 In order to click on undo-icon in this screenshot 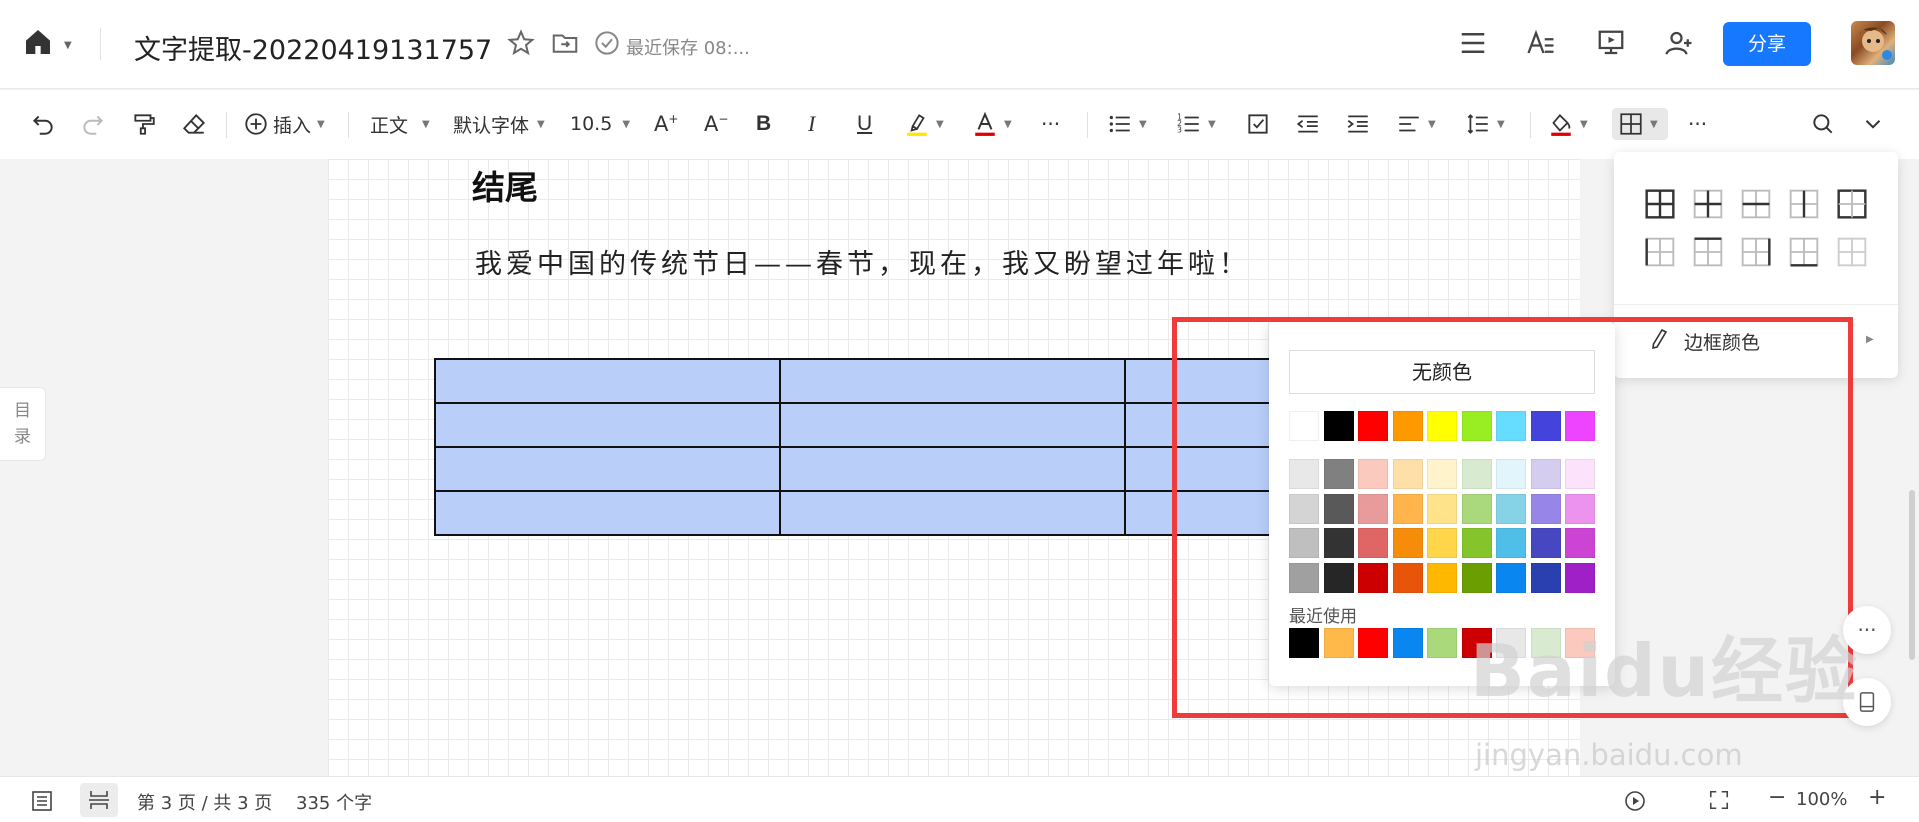, I will do `click(42, 125)`.